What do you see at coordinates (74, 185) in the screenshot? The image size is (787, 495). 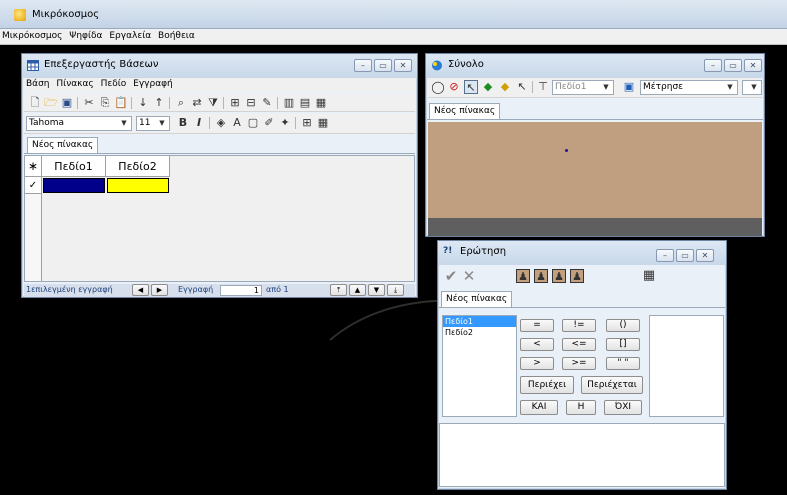 I see `table-cell-pedio1` at bounding box center [74, 185].